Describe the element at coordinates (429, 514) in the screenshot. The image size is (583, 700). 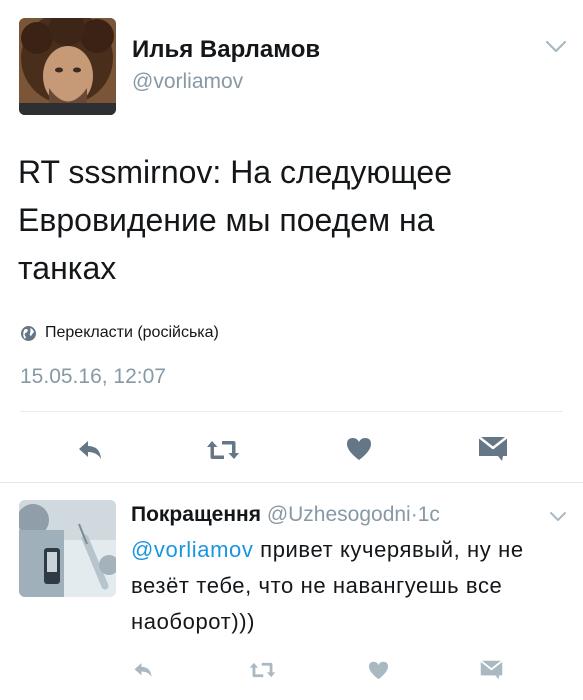
I see `reply-time: 1с` at that location.